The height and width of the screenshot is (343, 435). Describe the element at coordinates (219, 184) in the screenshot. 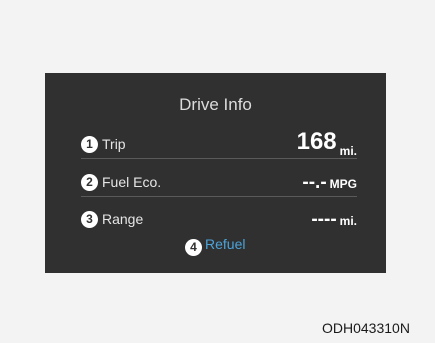

I see `fuel-economy-row: 2 Fuel Eco. --.- MPG` at that location.